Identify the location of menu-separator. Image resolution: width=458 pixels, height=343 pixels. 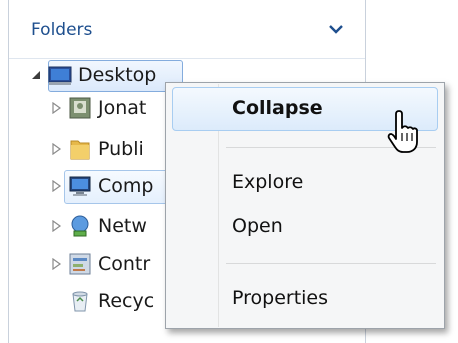
(331, 263).